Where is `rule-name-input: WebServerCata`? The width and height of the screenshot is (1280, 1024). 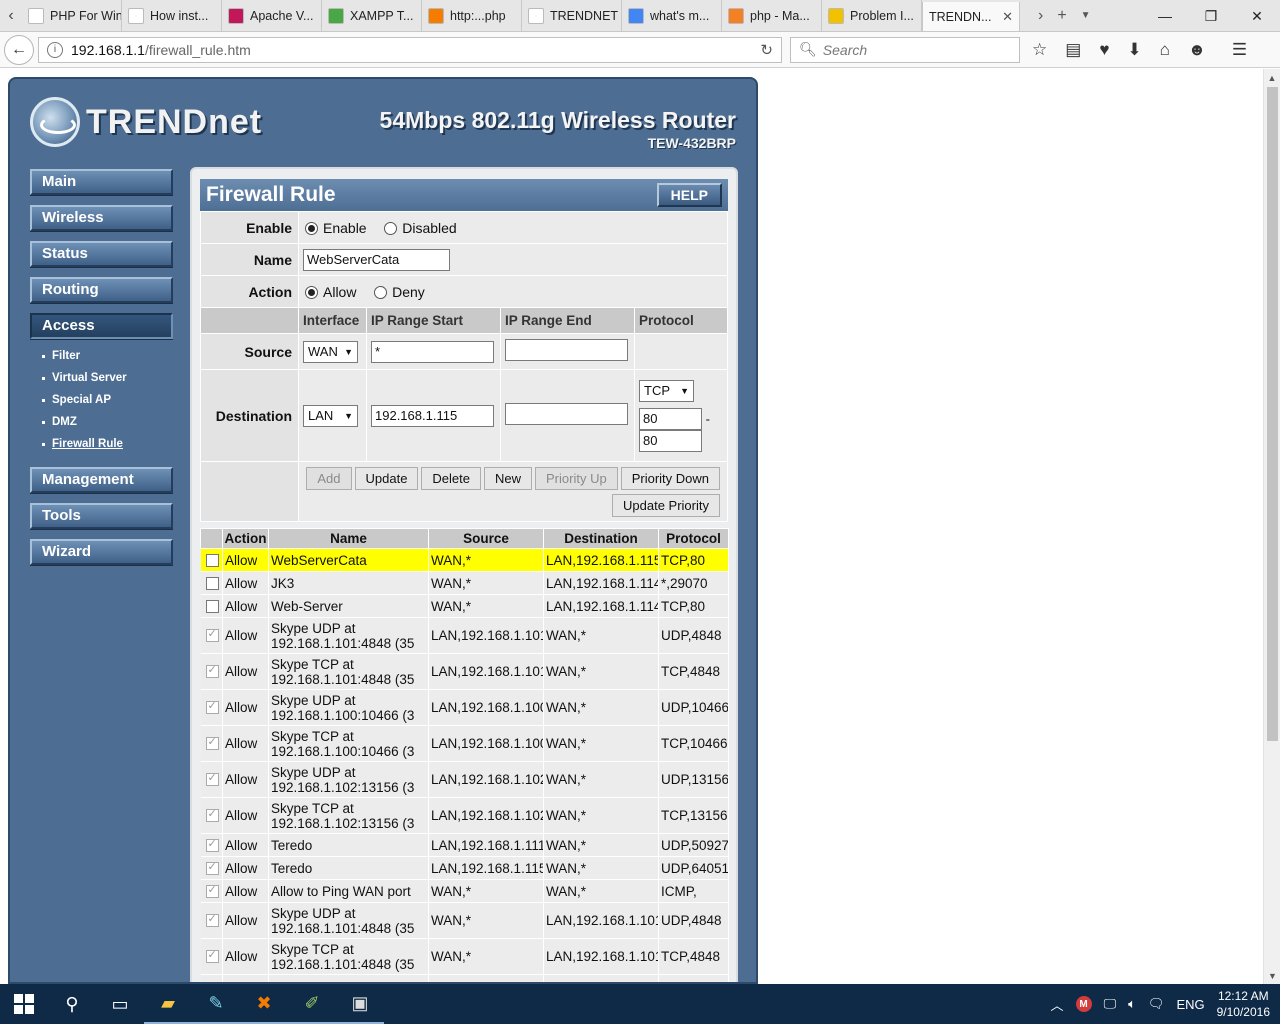
rule-name-input: WebServerCata is located at coordinates (376, 259).